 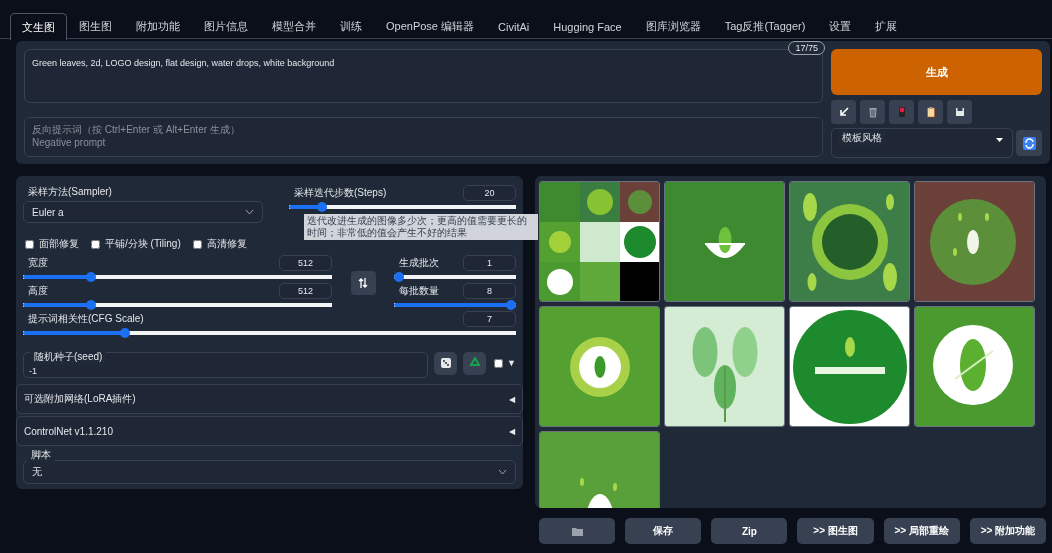 I want to click on swap-arrows-icon, so click(x=363, y=283).